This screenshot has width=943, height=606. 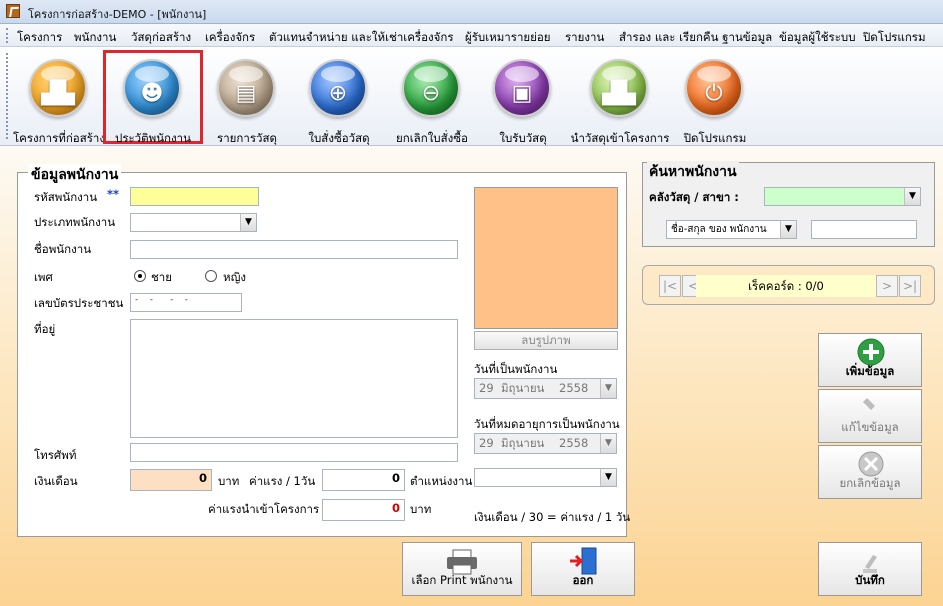 I want to click on search-group-title: ค้นหาพนักงาน, so click(x=693, y=172).